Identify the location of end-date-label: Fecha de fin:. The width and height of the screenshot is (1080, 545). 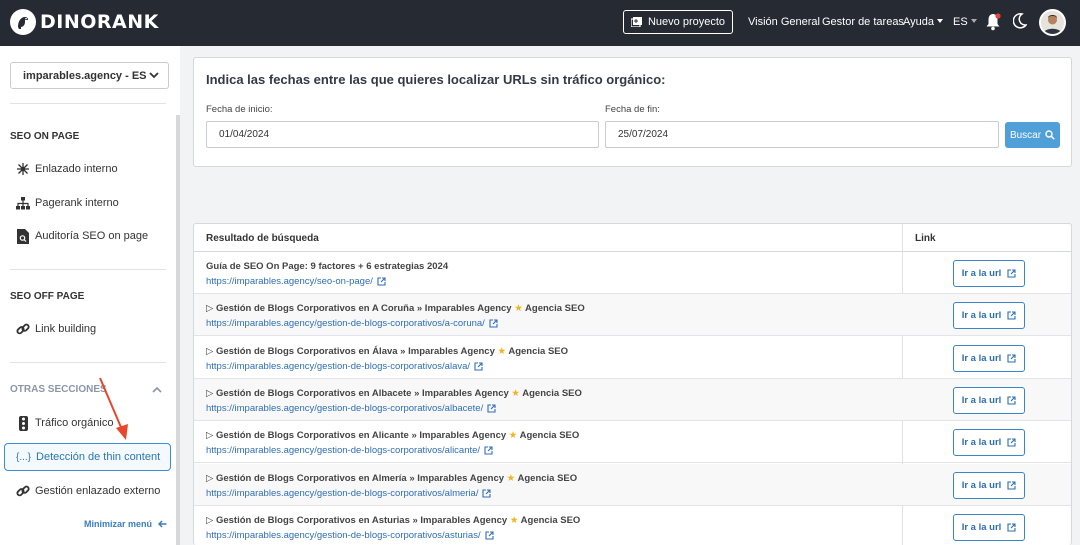
(632, 109).